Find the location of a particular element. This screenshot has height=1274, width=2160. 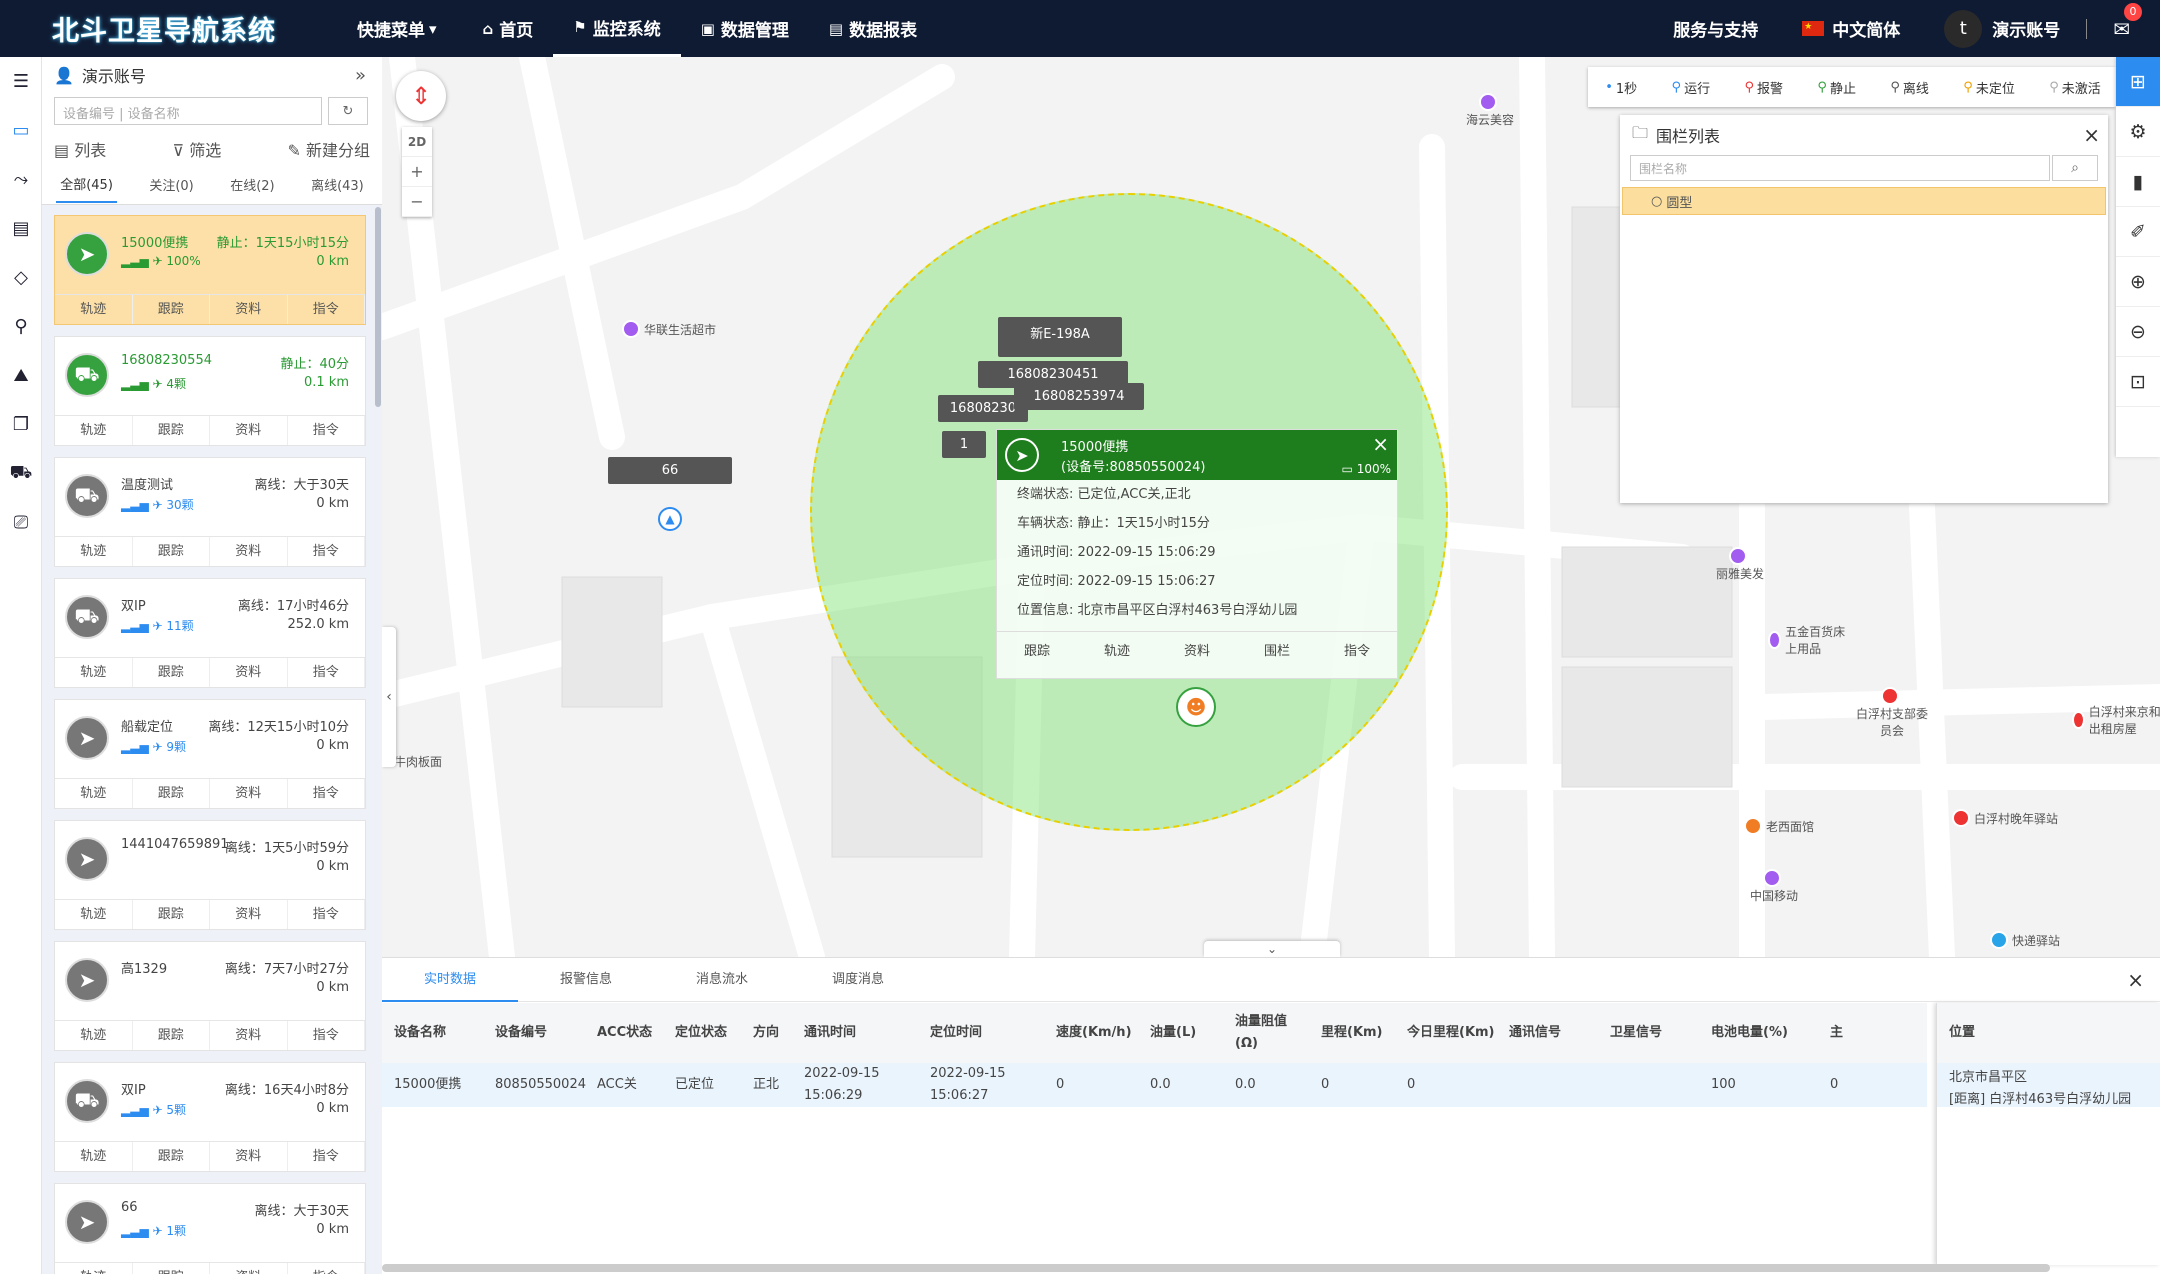

collapse-bottom-icon: ⌄ is located at coordinates (1272, 949).